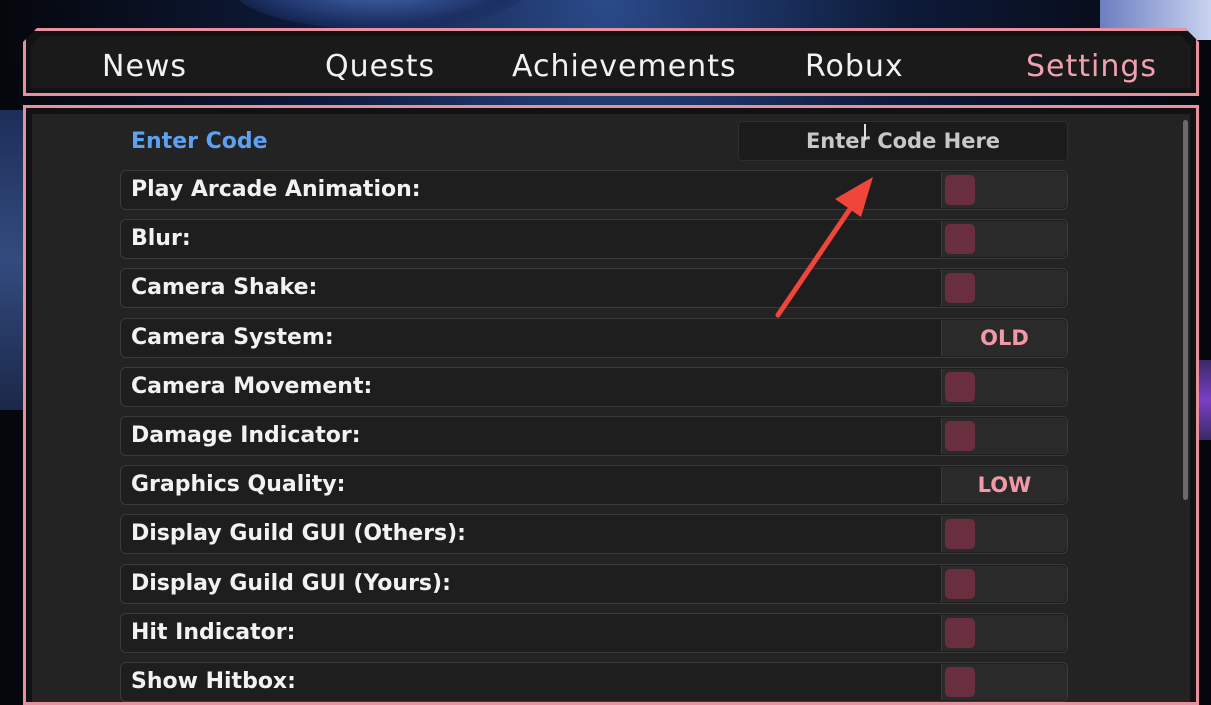  Describe the element at coordinates (624, 67) in the screenshot. I see `tab-achievements: Achievements` at that location.